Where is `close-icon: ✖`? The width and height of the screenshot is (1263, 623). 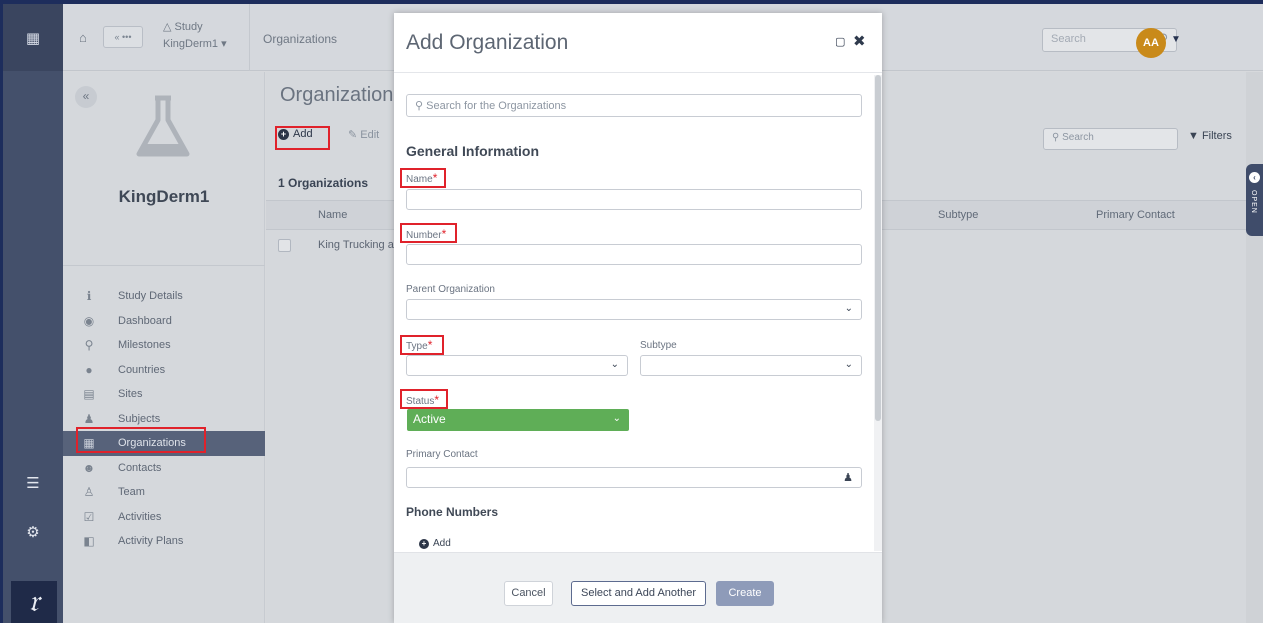
close-icon: ✖ is located at coordinates (859, 41).